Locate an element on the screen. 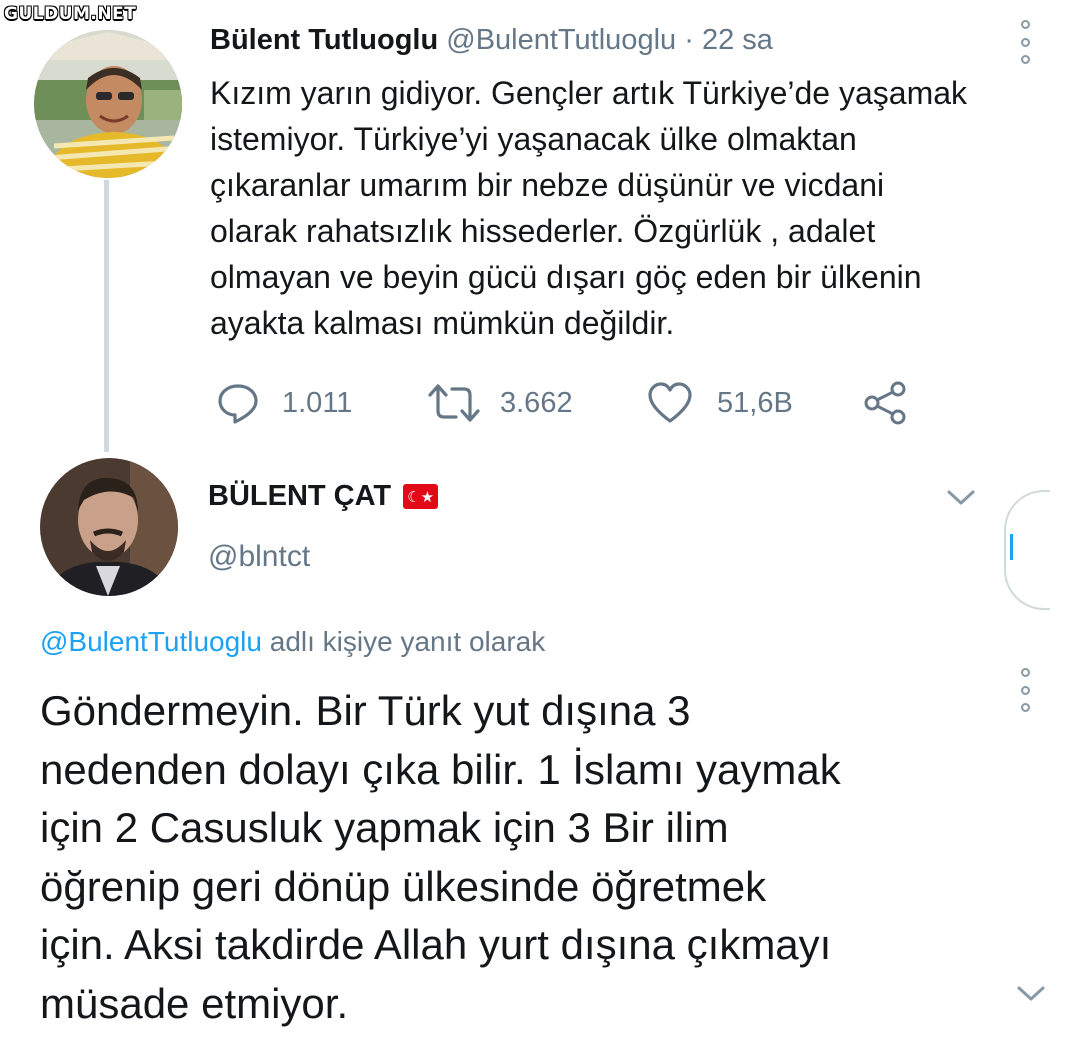 Image resolution: width=1080 pixels, height=1041 pixels. tweet2-display-name: BÜLENT ÇAT is located at coordinates (299, 496).